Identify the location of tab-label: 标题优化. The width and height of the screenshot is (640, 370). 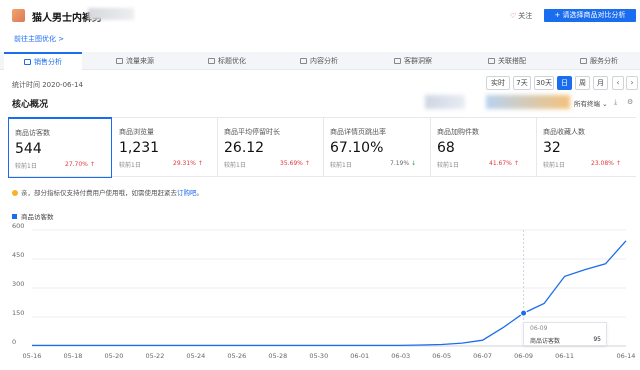
(232, 61).